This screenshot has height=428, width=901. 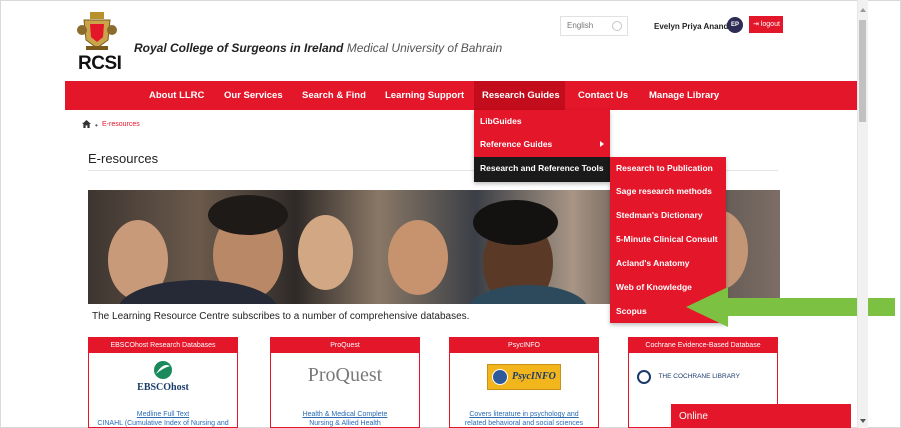 I want to click on scroll-up-icon, so click(x=863, y=10).